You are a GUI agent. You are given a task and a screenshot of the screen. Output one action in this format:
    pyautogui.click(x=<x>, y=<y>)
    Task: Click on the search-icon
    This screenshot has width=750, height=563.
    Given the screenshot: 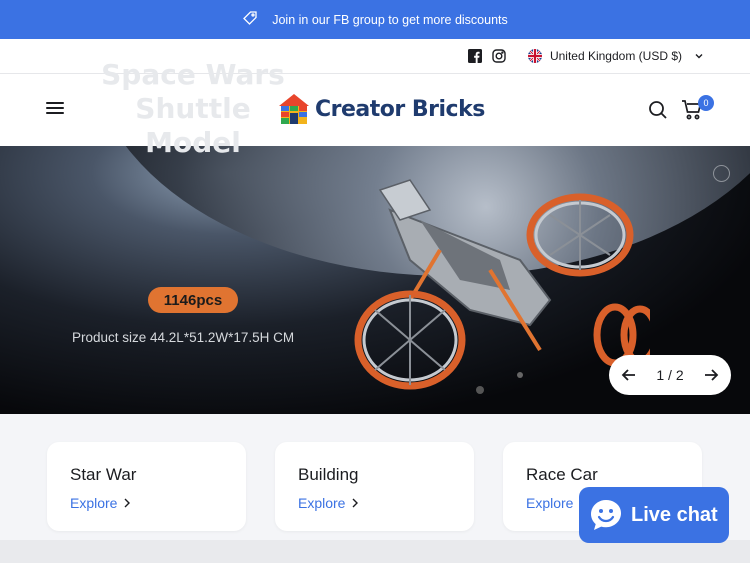 What is the action you would take?
    pyautogui.click(x=658, y=110)
    